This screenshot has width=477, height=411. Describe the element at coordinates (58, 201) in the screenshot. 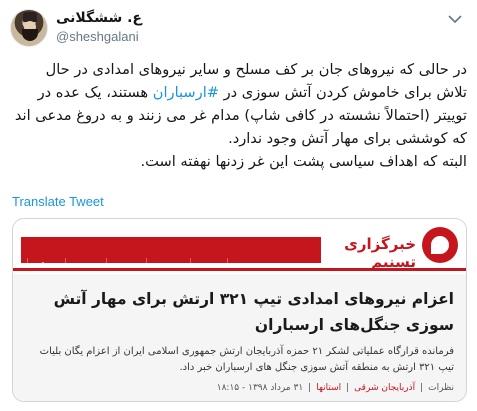

I see `translate-tweet-link: Translate Tweet` at that location.